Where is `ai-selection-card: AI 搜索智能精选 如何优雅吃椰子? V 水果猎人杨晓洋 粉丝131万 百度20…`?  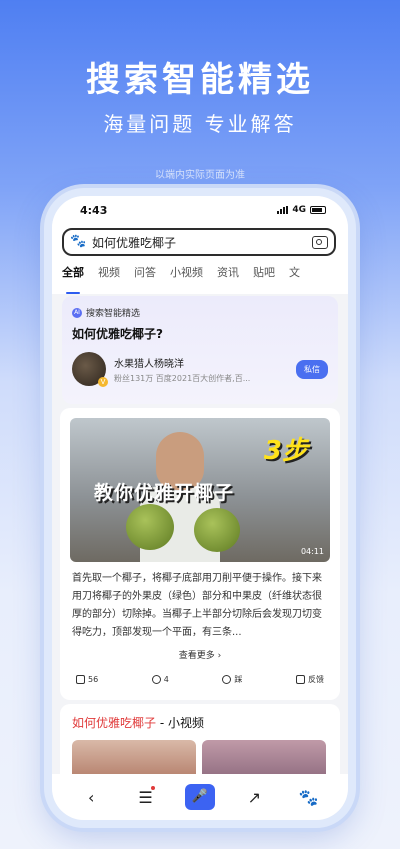
ai-selection-card: AI 搜索智能精选 如何优雅吃椰子? V 水果猎人杨晓洋 粉丝131万 百度20… is located at coordinates (200, 350).